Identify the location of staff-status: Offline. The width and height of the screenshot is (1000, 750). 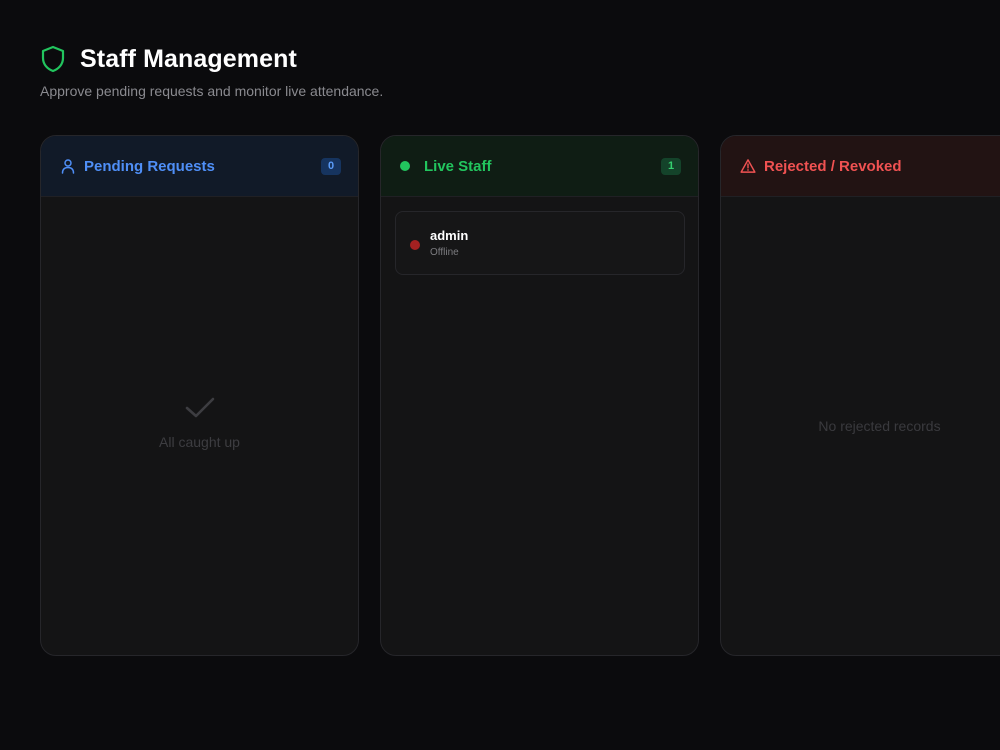
(444, 252).